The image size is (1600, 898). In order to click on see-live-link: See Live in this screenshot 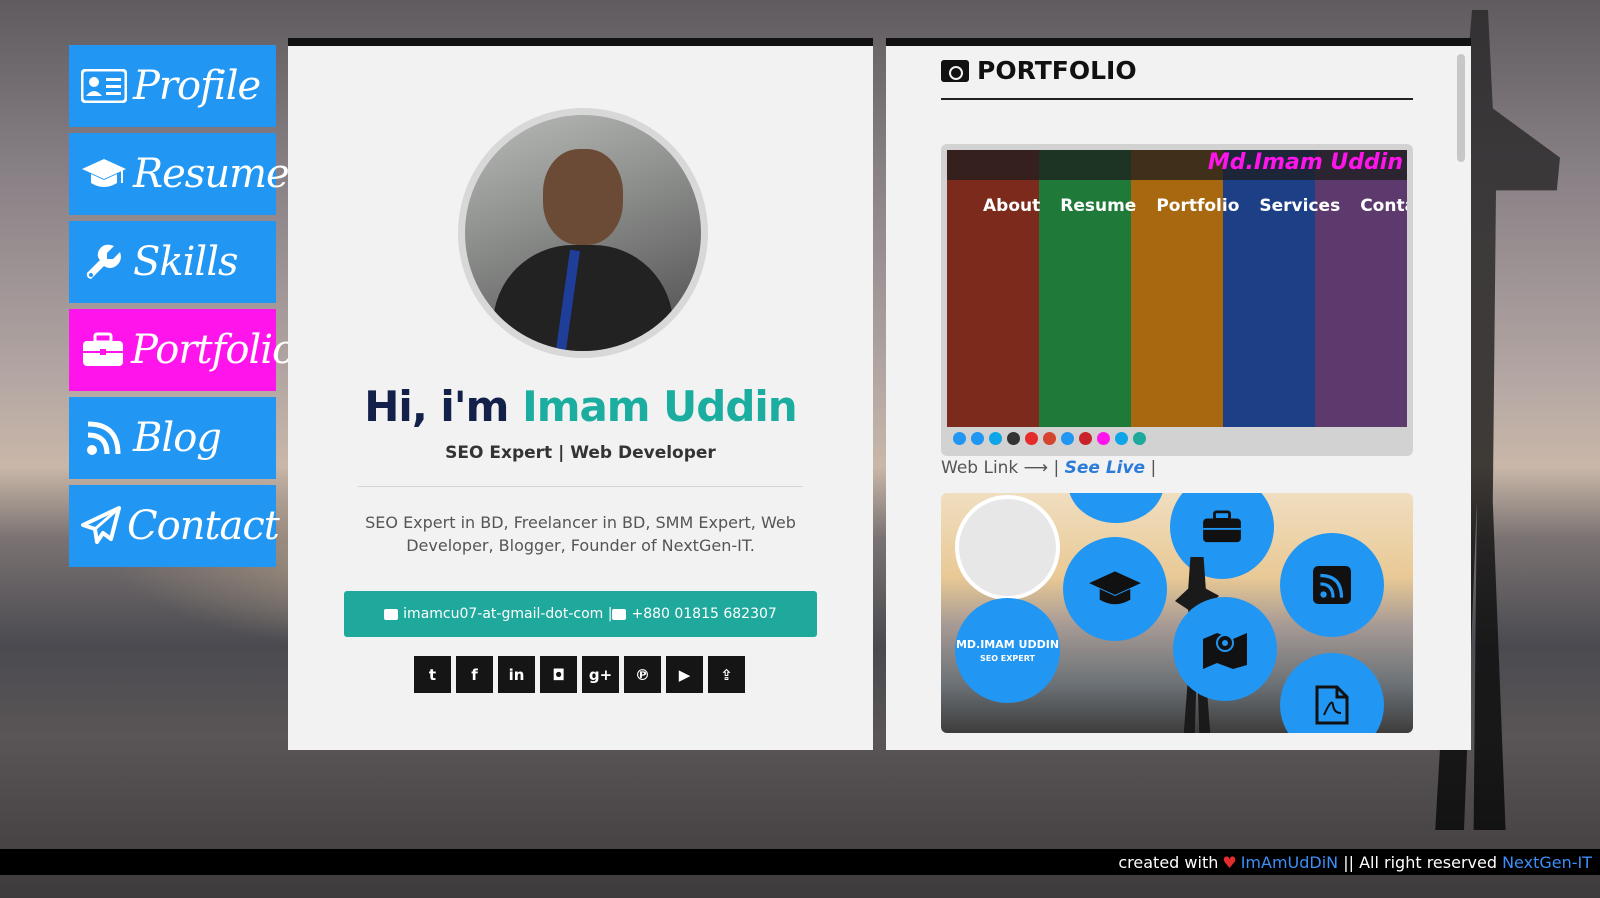, I will do `click(1105, 468)`.